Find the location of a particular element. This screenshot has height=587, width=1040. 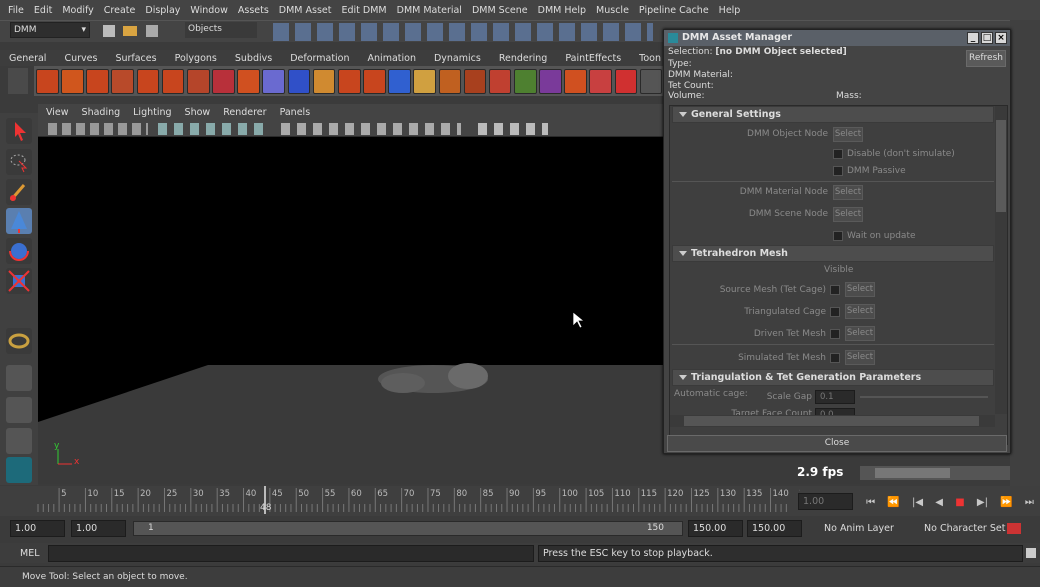

menu-item: Assets is located at coordinates (253, 10).